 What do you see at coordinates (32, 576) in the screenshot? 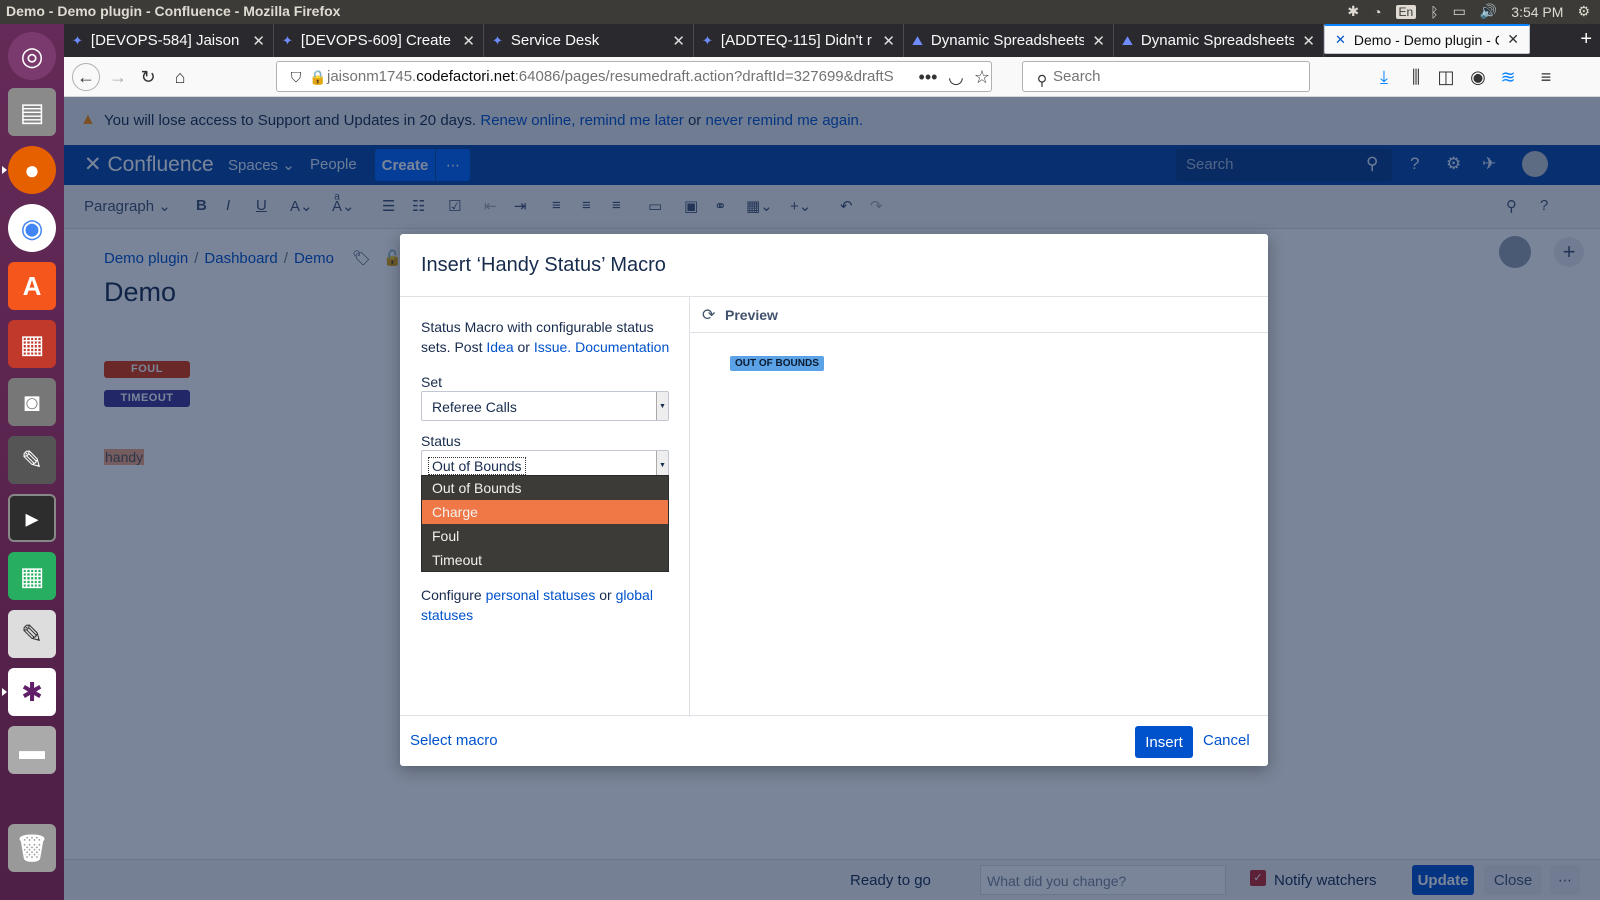
I see `calc-icon: ▦` at bounding box center [32, 576].